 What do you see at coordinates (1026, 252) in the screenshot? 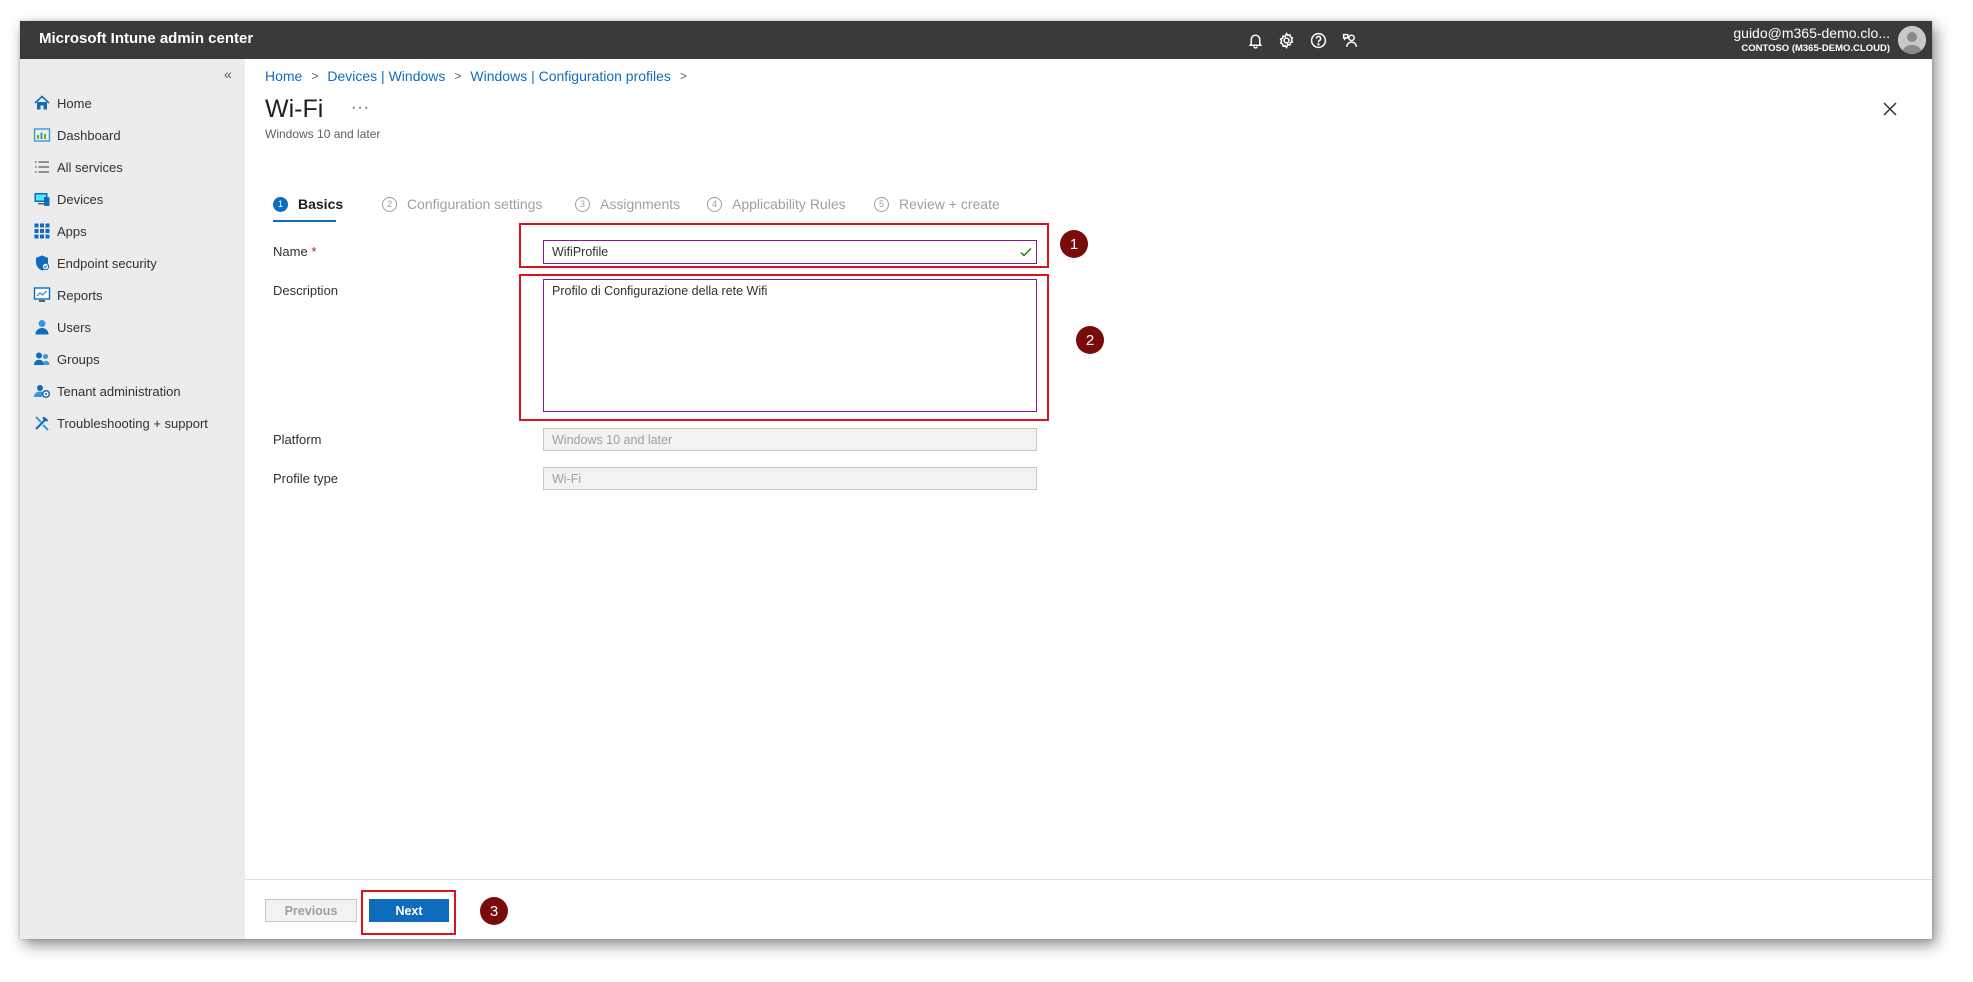
I see `checkmark-icon` at bounding box center [1026, 252].